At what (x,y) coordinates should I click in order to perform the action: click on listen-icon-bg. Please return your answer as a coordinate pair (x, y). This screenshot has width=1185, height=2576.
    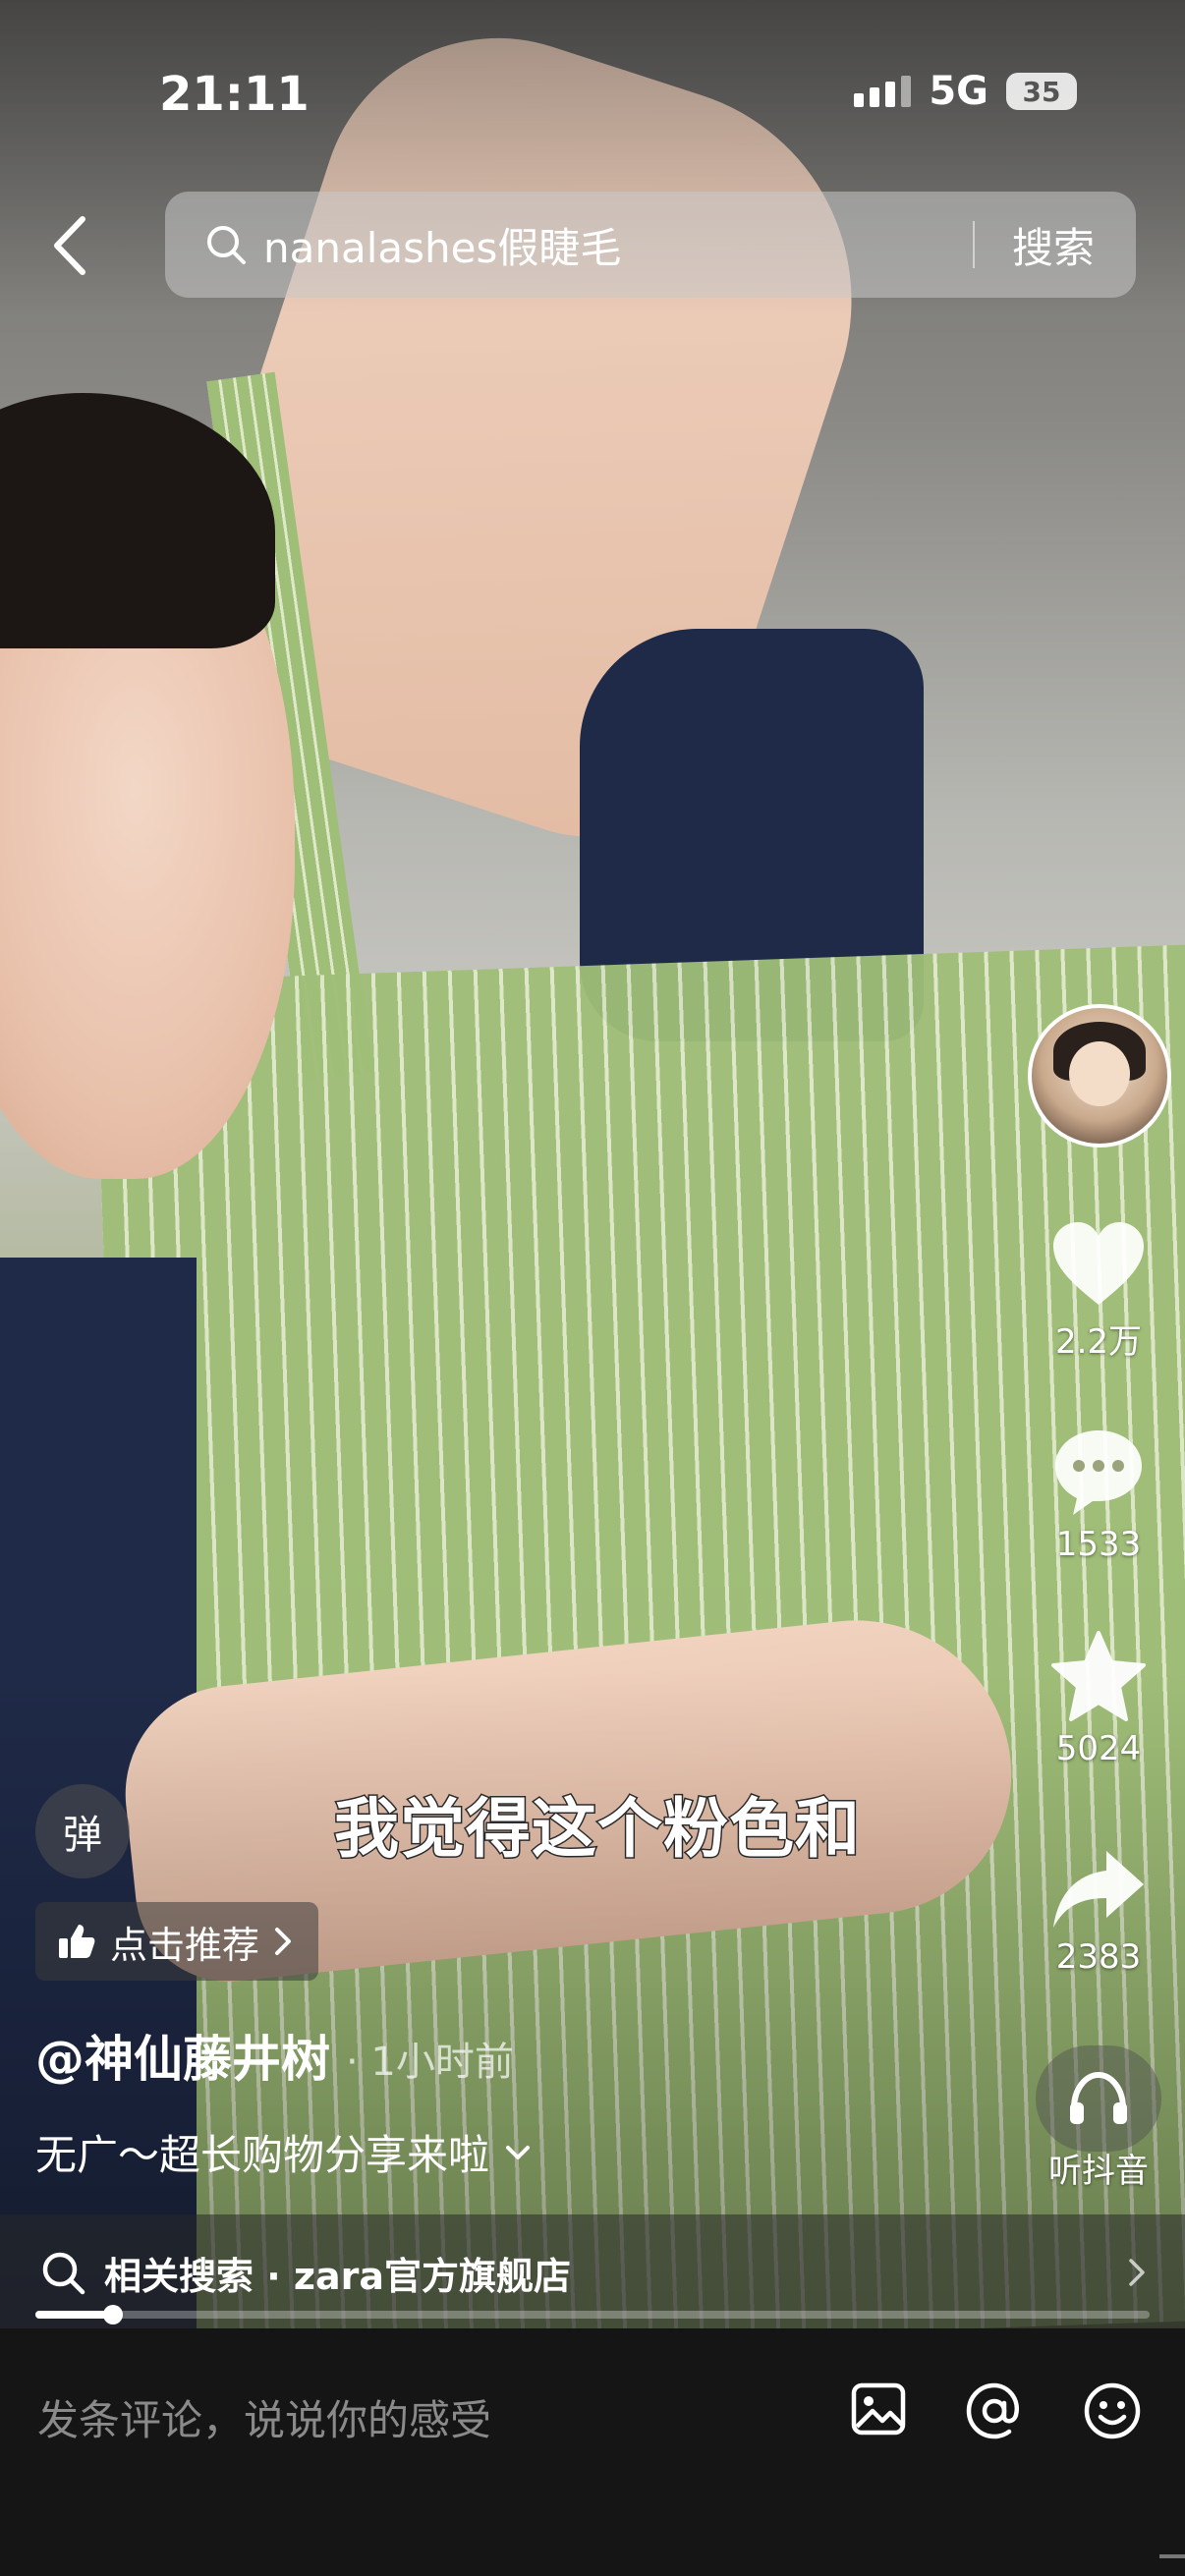
    Looking at the image, I should click on (1099, 2098).